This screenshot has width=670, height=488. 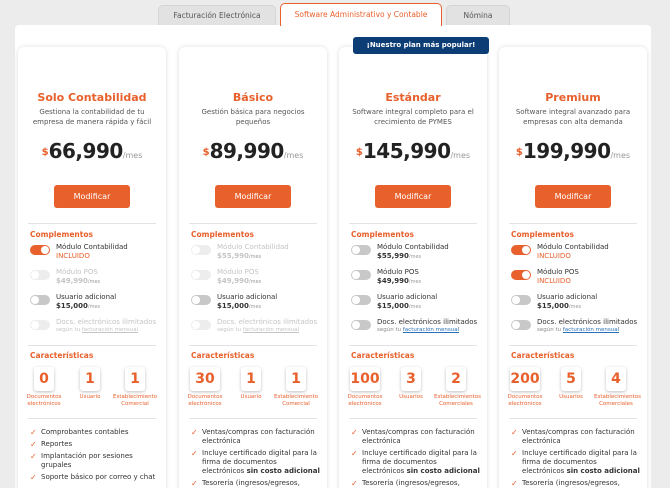 I want to click on addon-price-value: $55,990, so click(x=393, y=256).